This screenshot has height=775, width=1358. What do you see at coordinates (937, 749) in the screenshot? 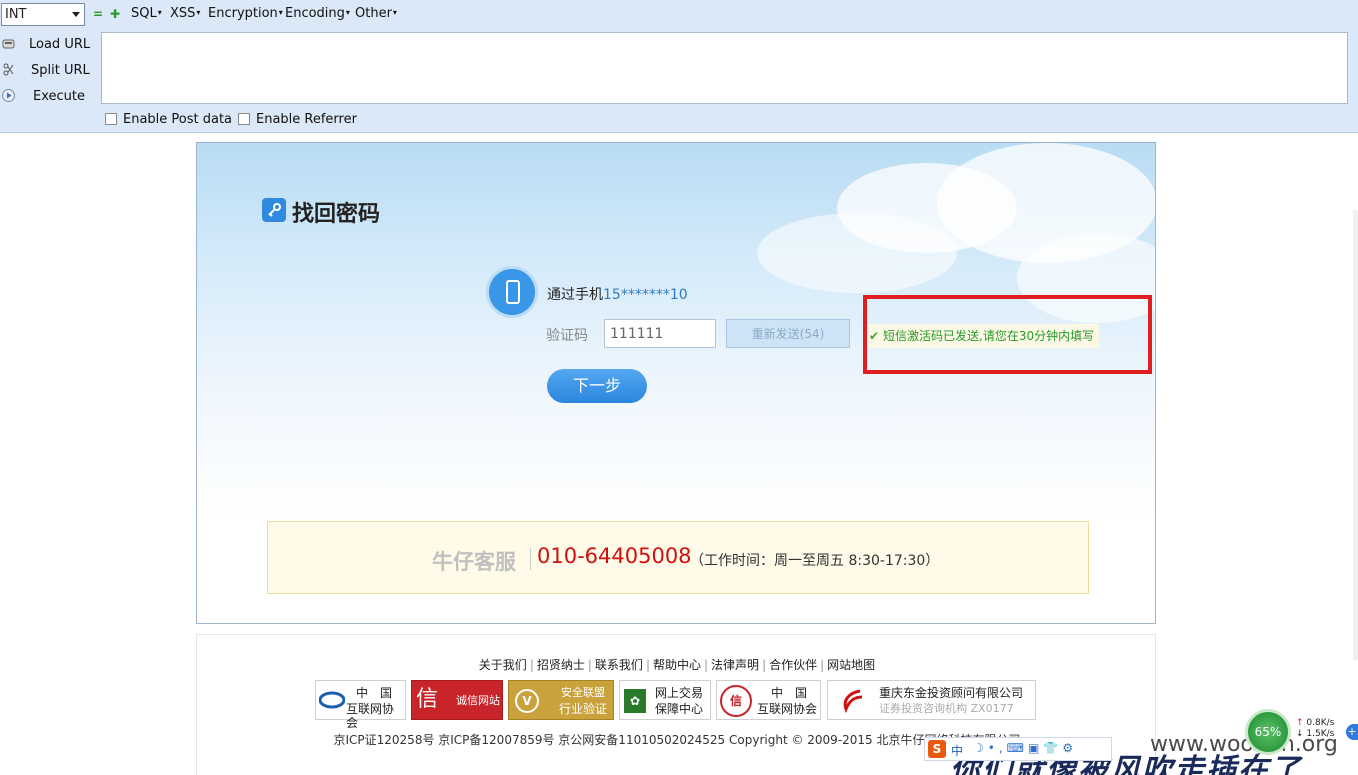
I see `sogou-logo-icon: S` at bounding box center [937, 749].